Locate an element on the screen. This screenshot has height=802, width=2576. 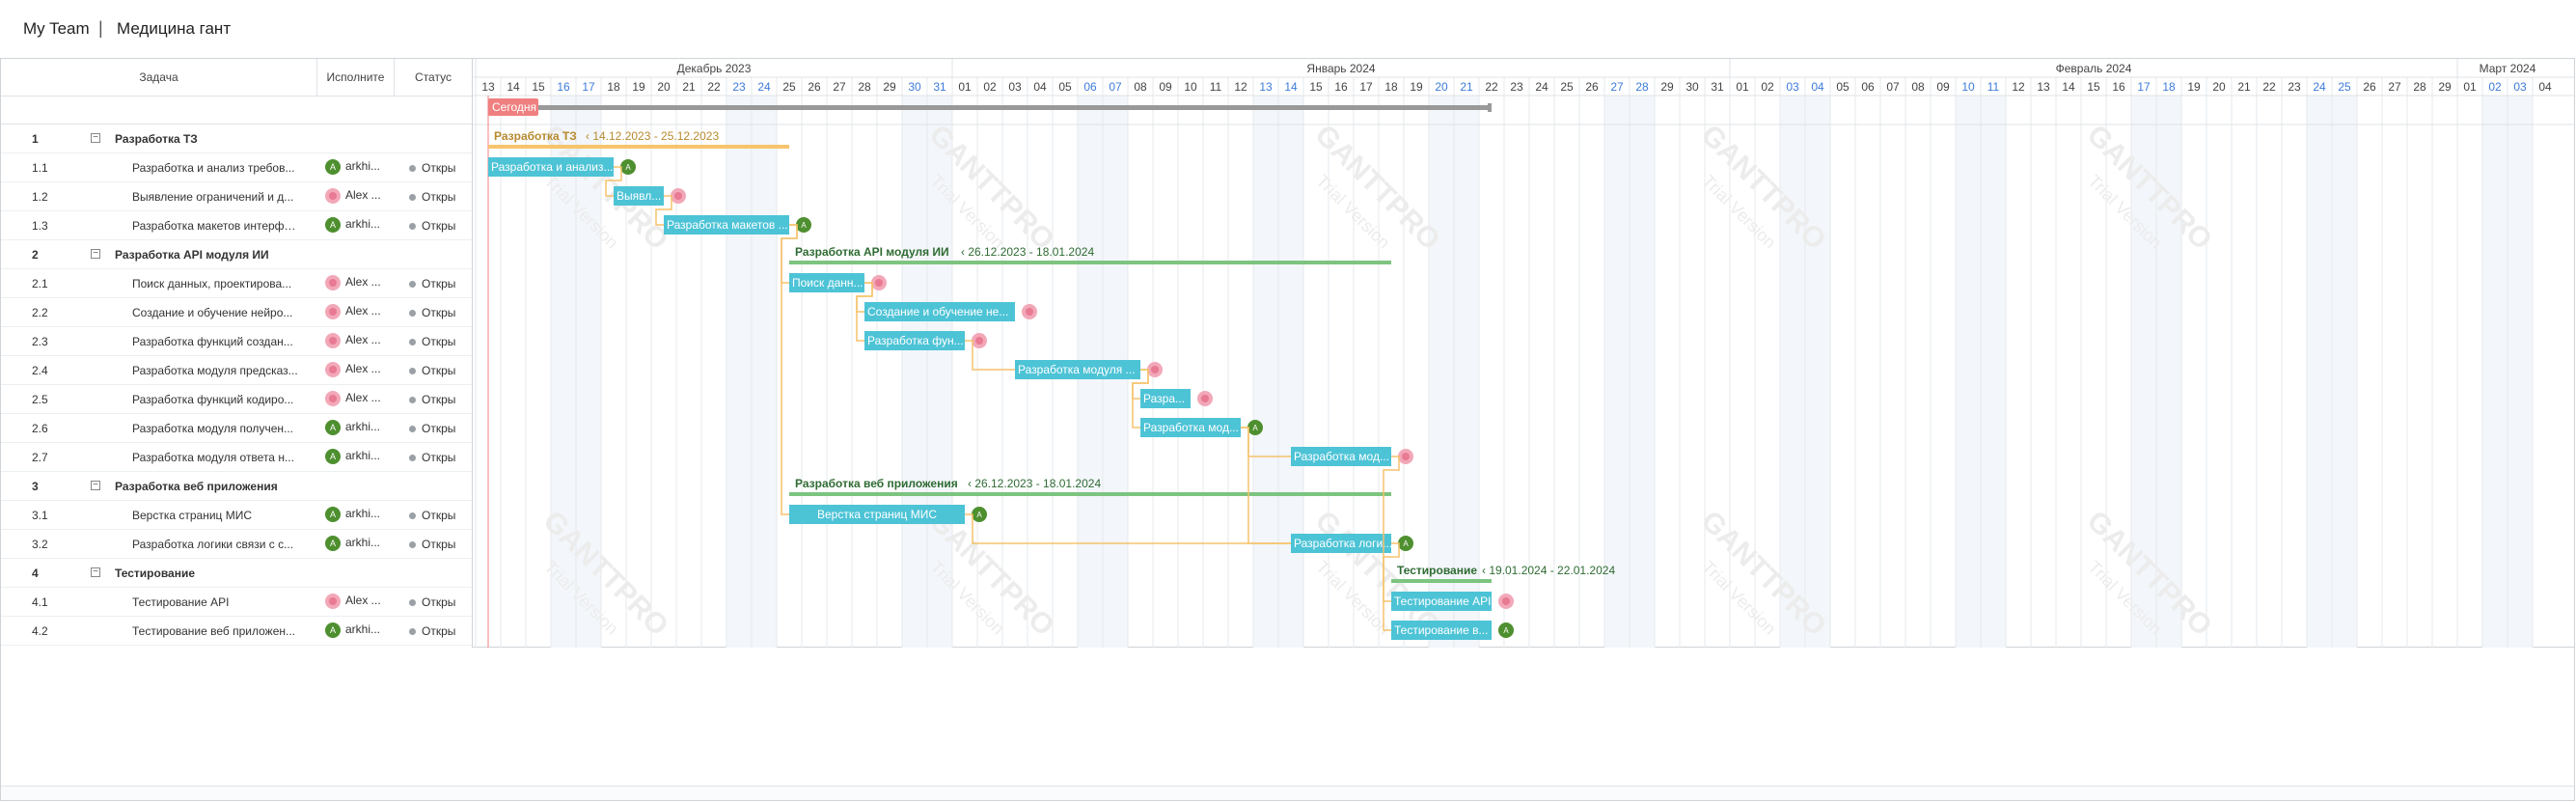
row-number: 2.7 is located at coordinates (40, 457).